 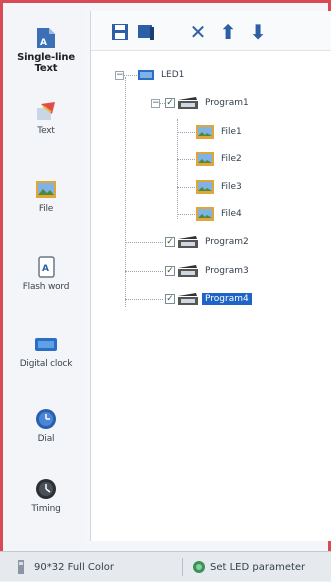 I want to click on tool-dial: Dial, so click(x=46, y=425).